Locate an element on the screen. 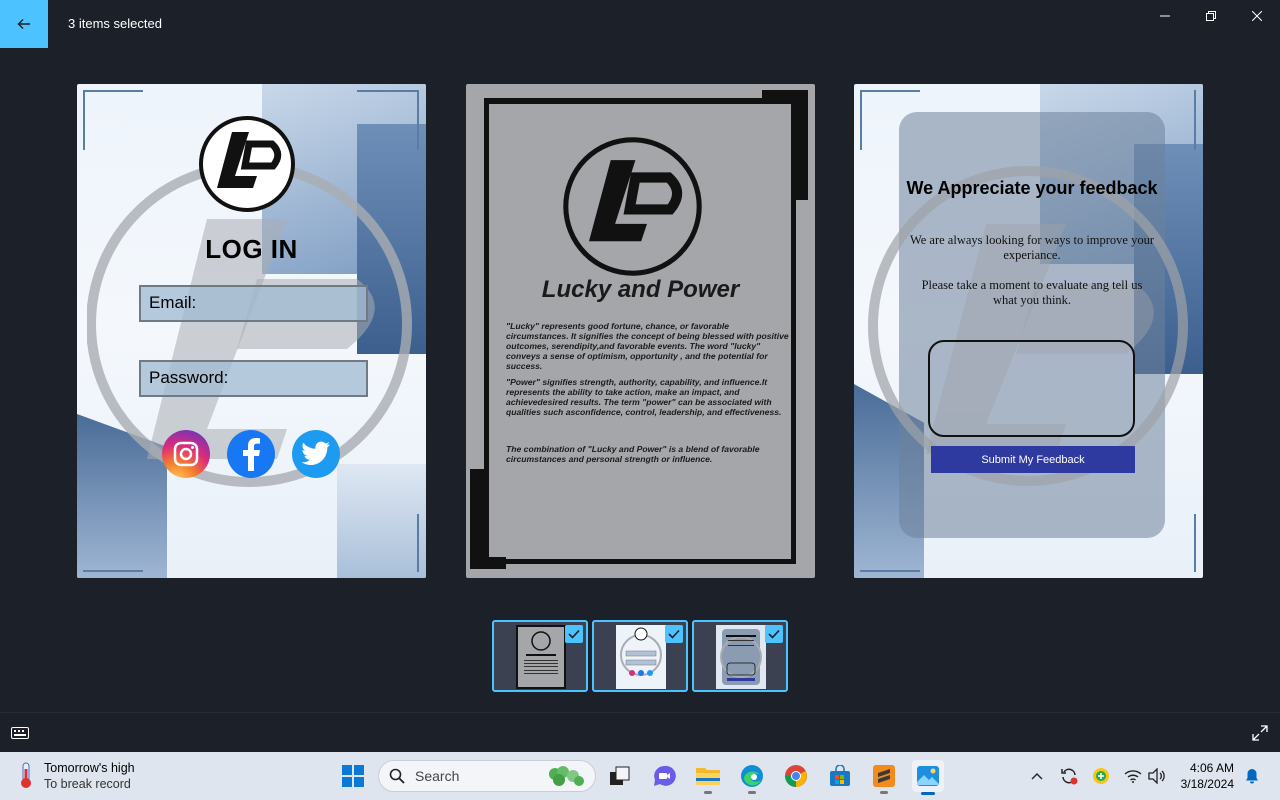 The image size is (1280, 800). title-bar: 3 items selected is located at coordinates (640, 24).